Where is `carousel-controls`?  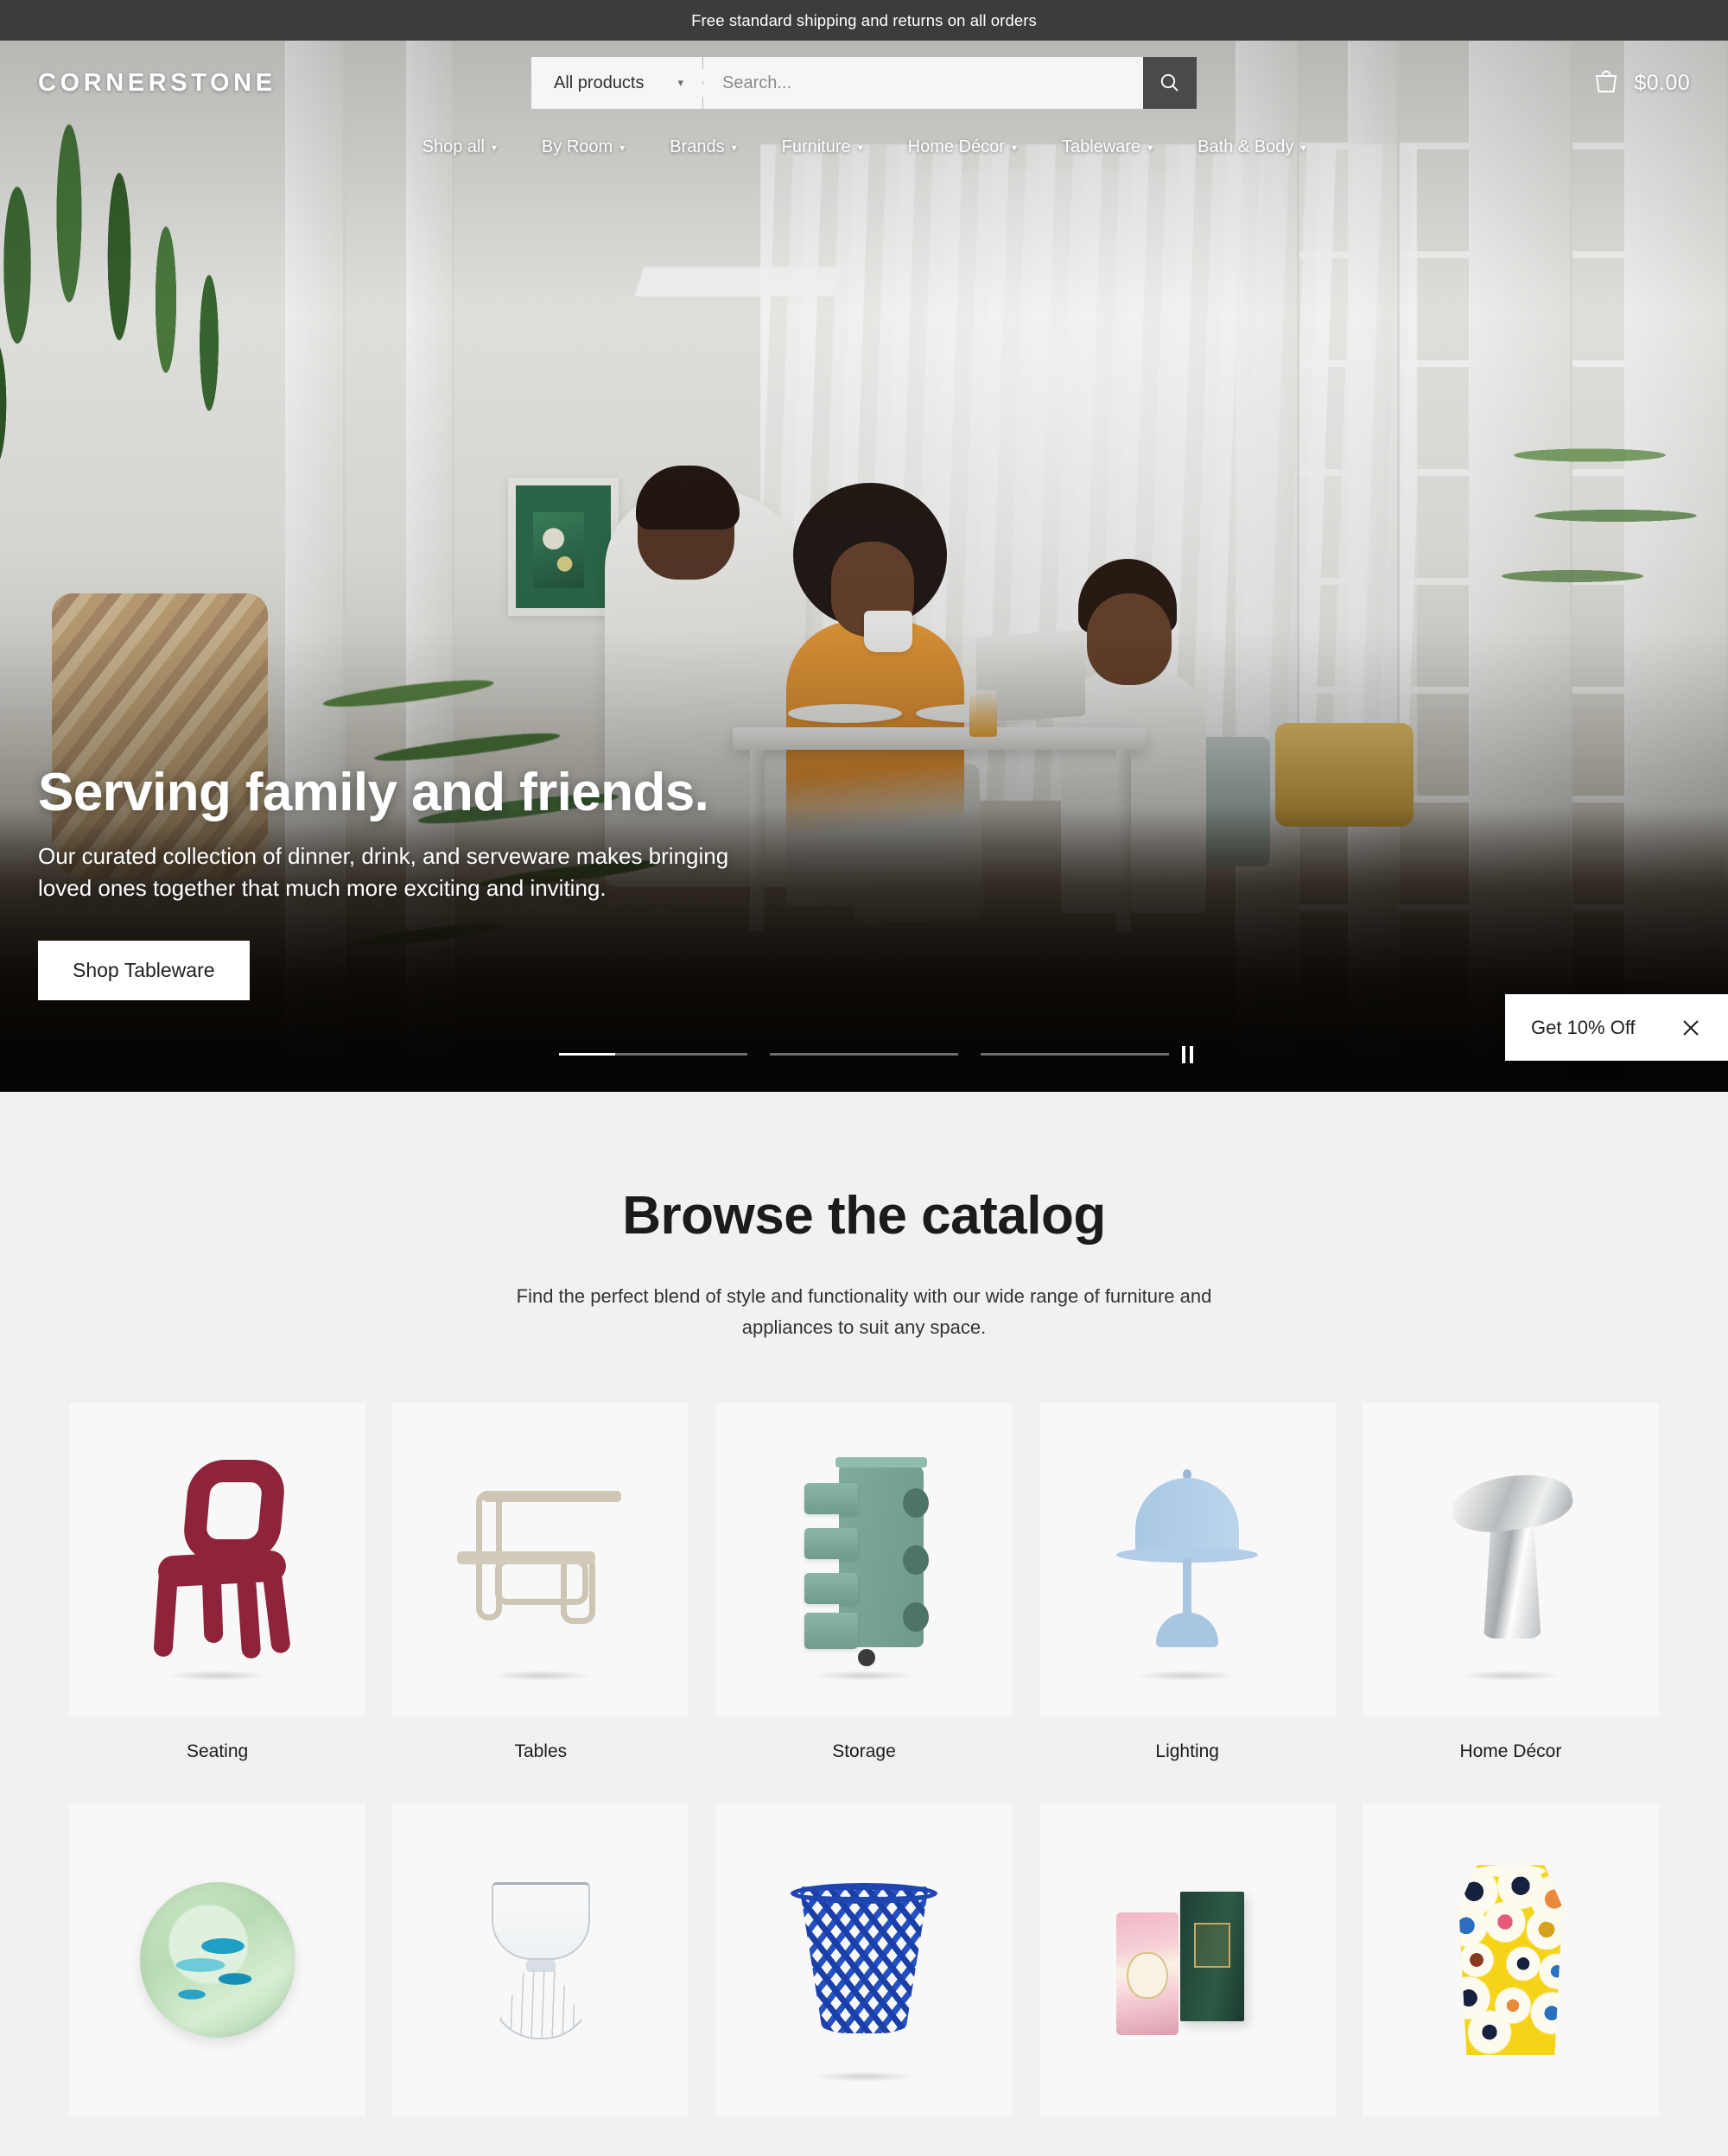
carousel-controls is located at coordinates (864, 1054).